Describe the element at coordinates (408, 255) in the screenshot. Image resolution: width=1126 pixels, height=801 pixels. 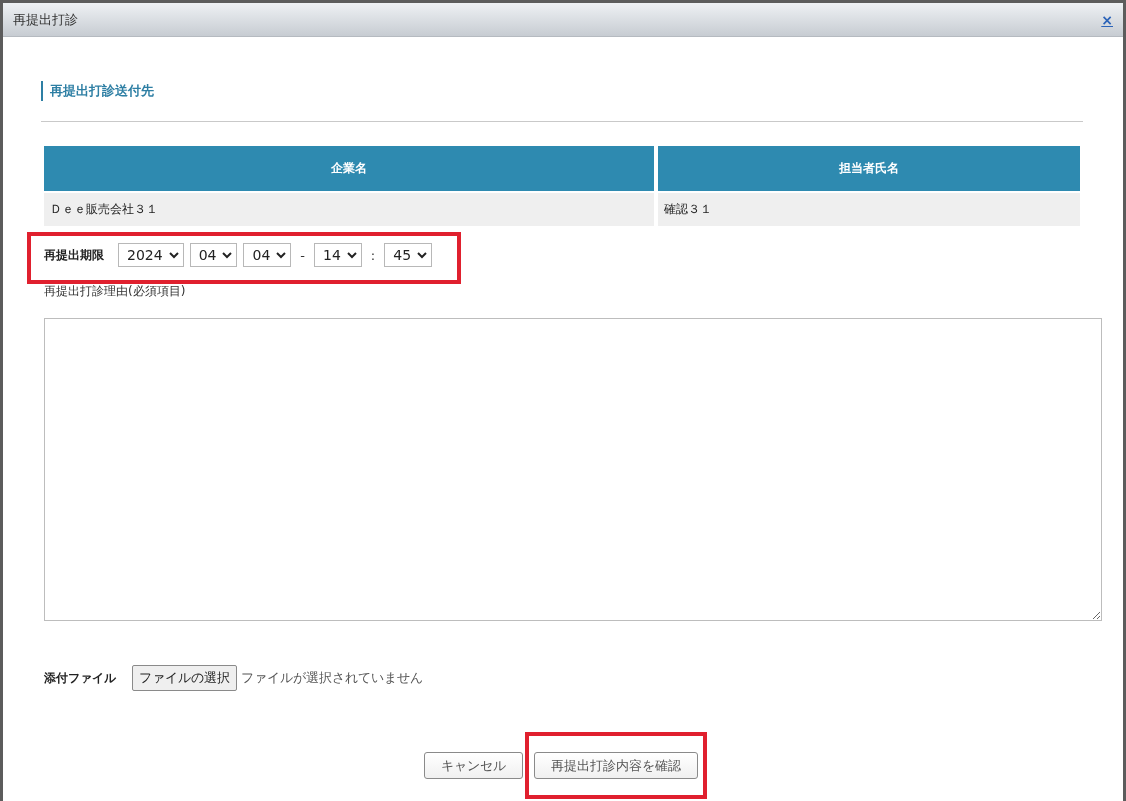
I see `dropdown: 45` at that location.